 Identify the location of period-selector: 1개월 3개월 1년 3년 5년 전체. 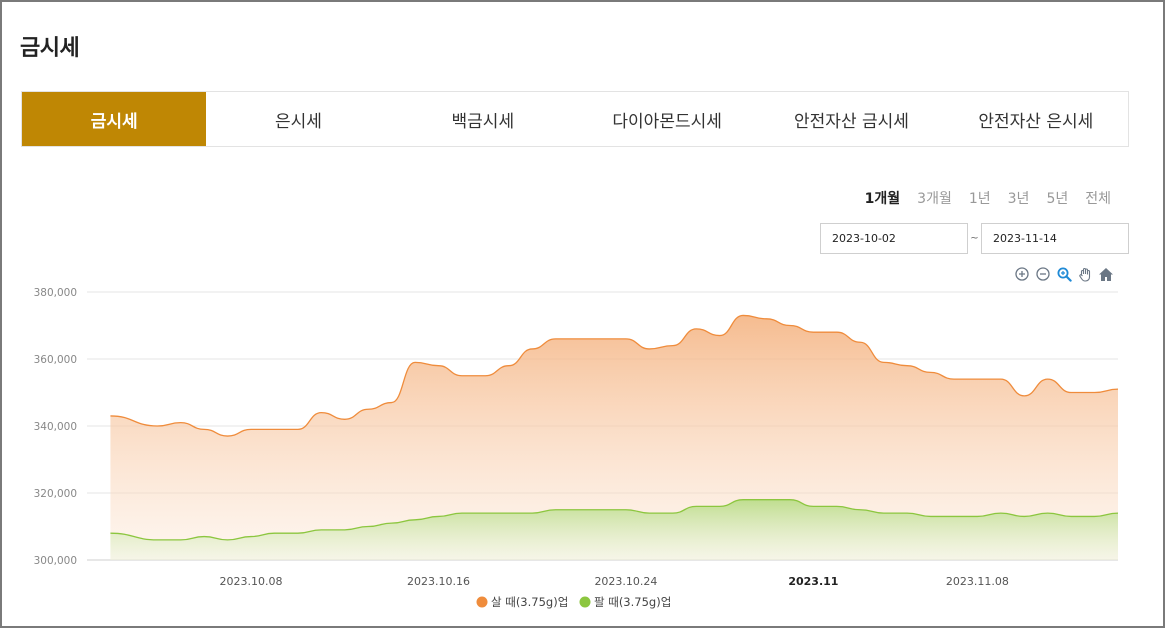
(988, 198).